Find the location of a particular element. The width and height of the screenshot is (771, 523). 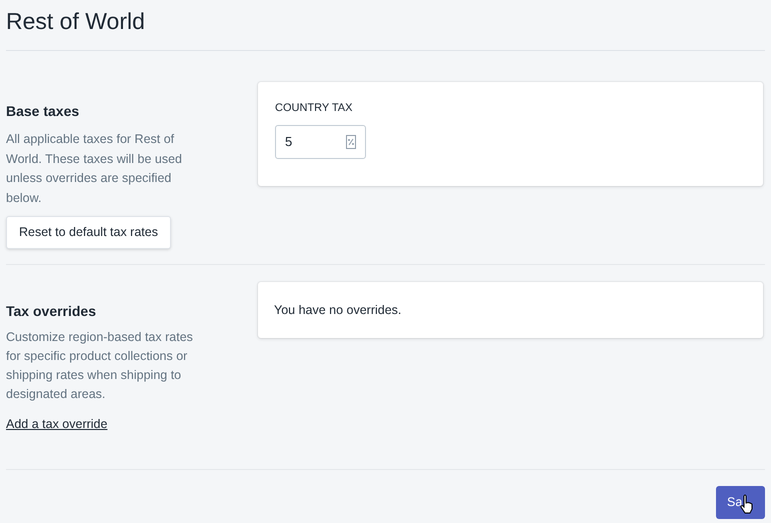

page-title: Rest of World is located at coordinates (76, 21).